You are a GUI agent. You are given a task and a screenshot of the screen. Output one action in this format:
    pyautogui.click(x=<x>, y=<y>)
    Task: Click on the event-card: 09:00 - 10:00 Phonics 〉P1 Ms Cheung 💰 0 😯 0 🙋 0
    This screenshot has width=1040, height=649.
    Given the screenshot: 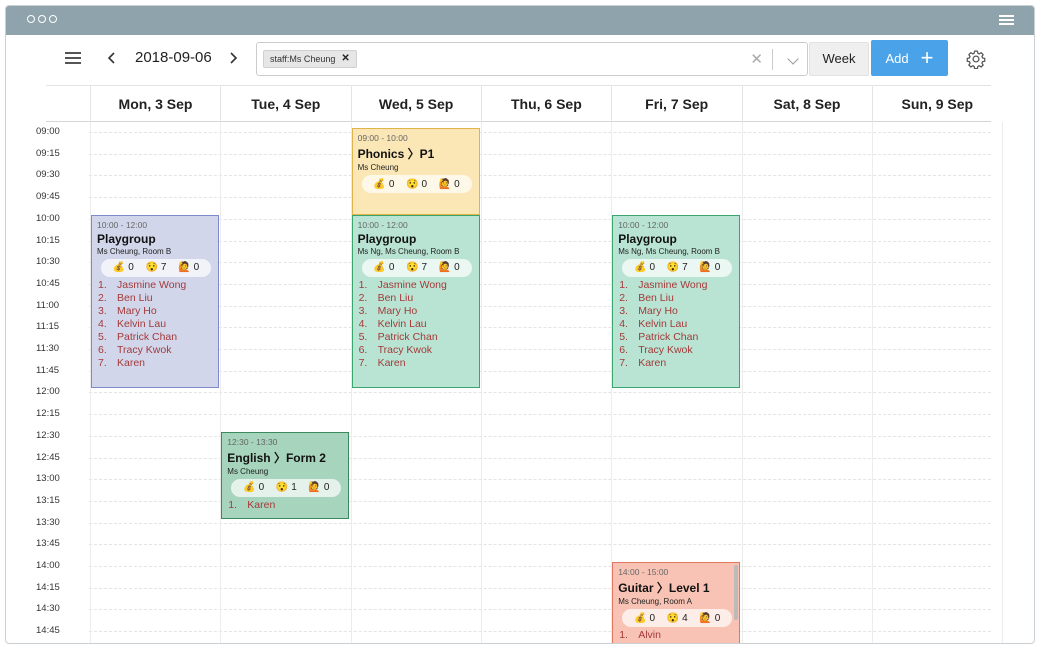 What is the action you would take?
    pyautogui.click(x=415, y=171)
    